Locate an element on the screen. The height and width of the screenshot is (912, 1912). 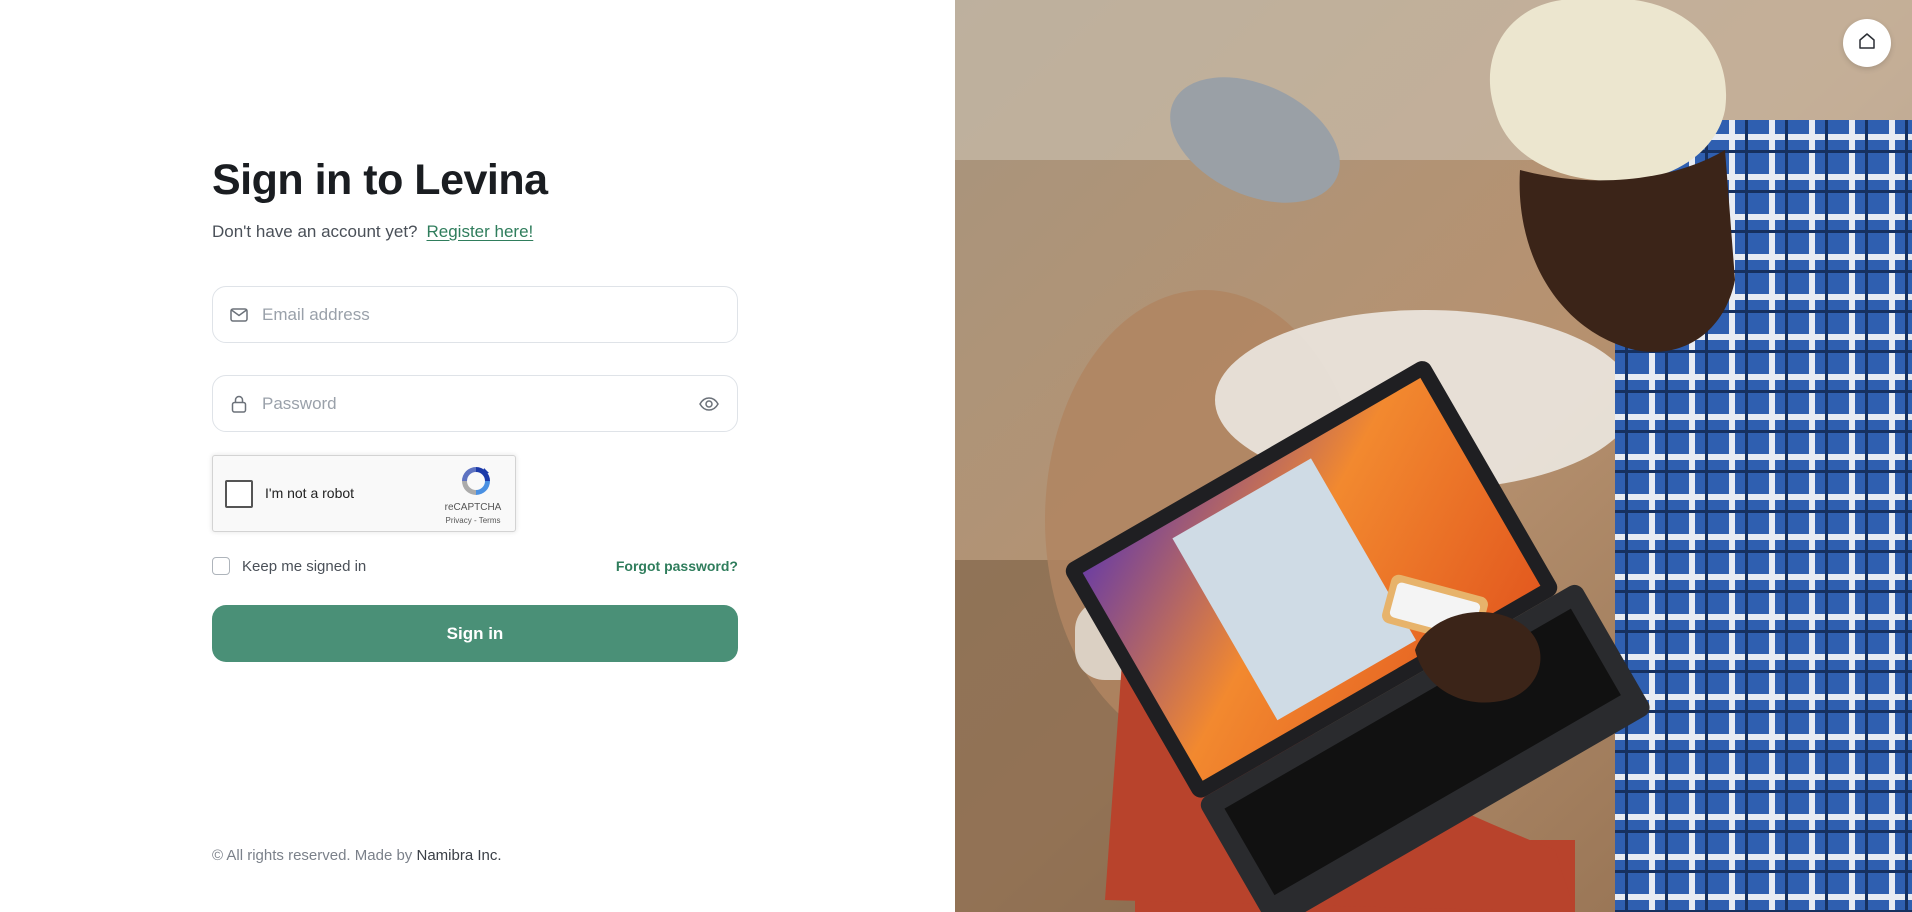
keep-signed-in: Keep me signed in is located at coordinates (289, 566).